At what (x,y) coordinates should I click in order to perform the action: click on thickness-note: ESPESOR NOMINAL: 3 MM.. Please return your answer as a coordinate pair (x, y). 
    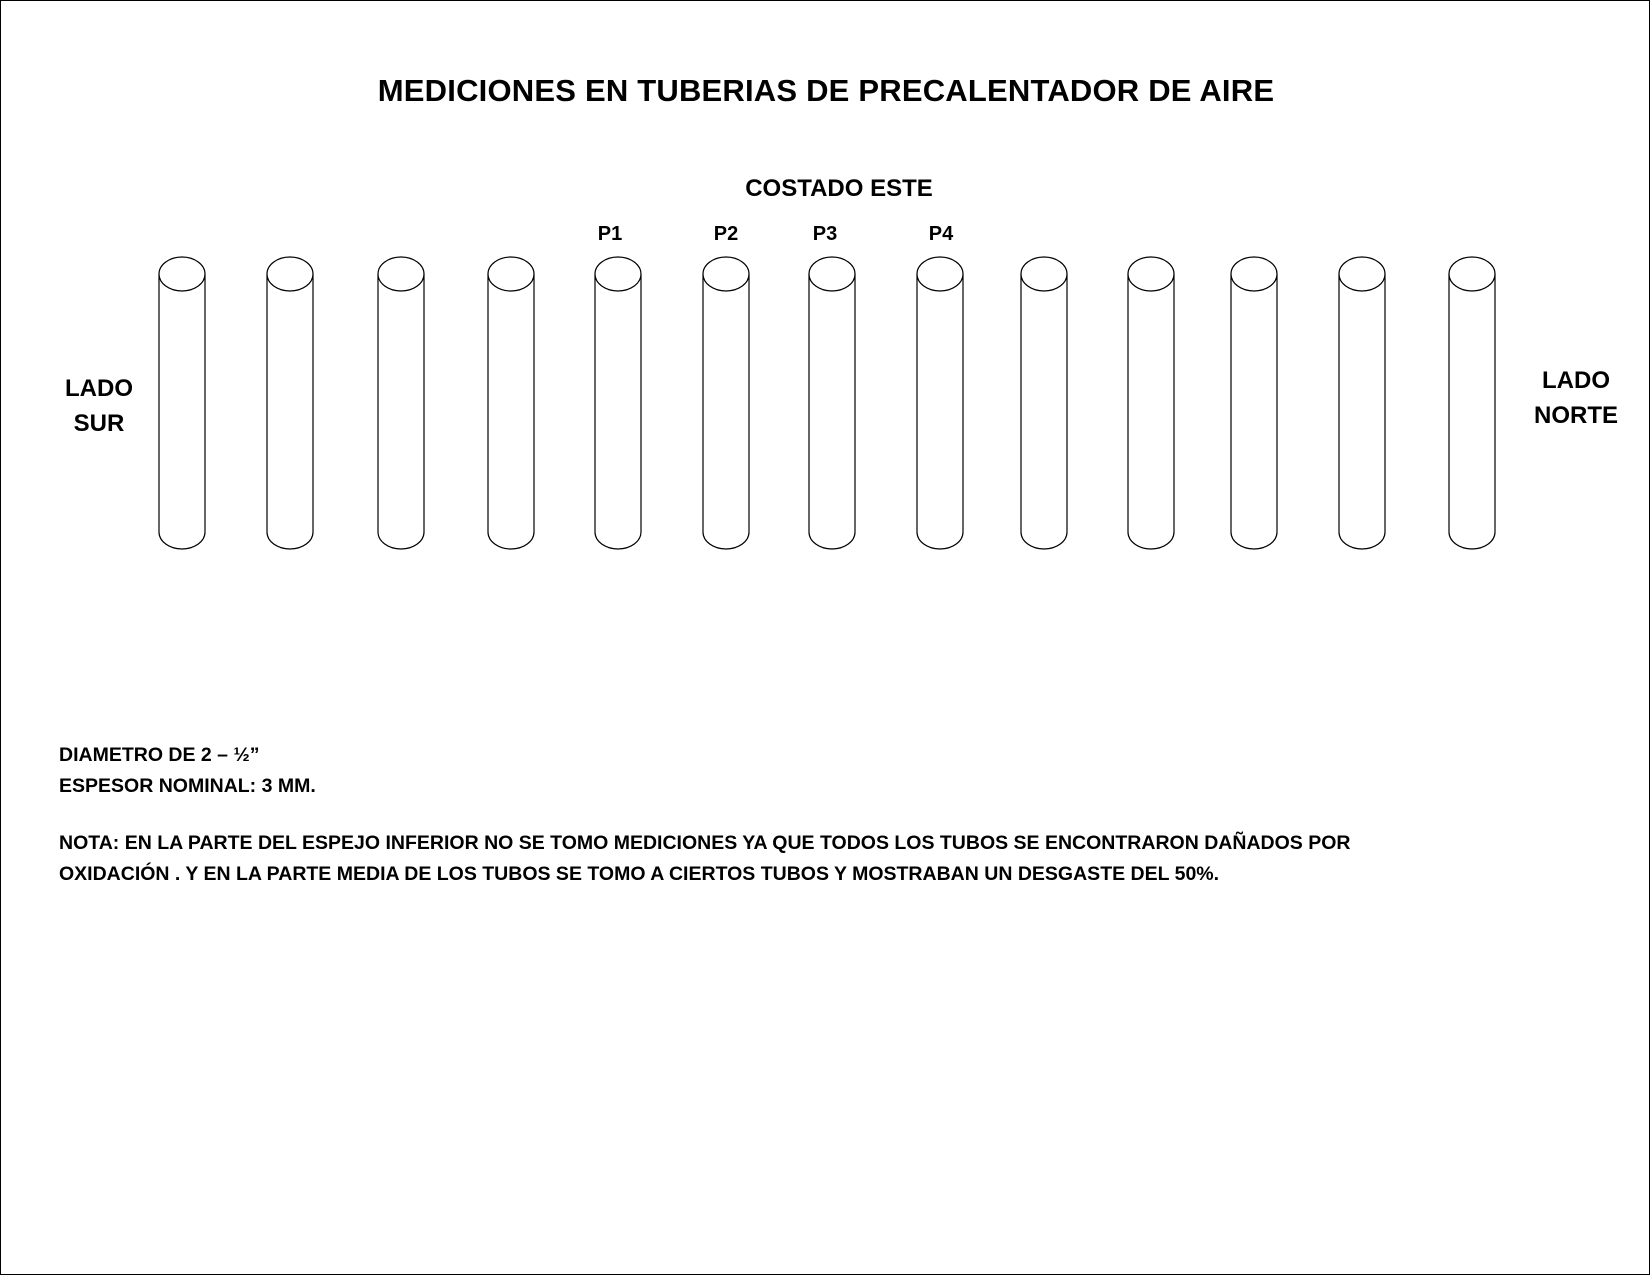
    Looking at the image, I should click on (187, 786).